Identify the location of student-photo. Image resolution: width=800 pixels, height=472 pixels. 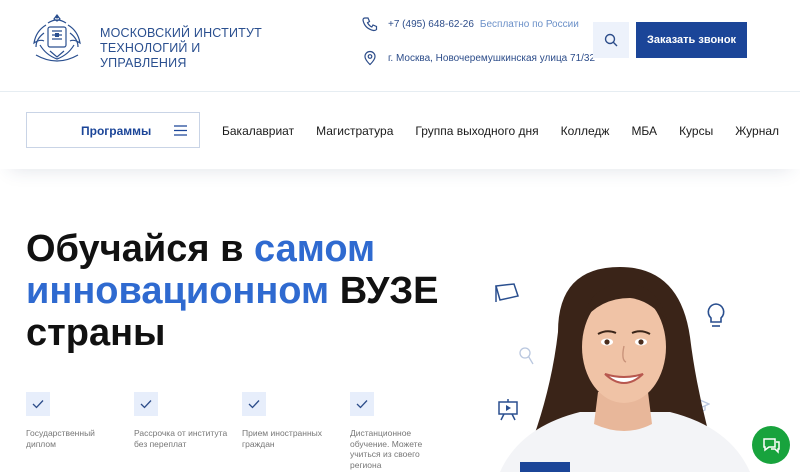
(625, 369).